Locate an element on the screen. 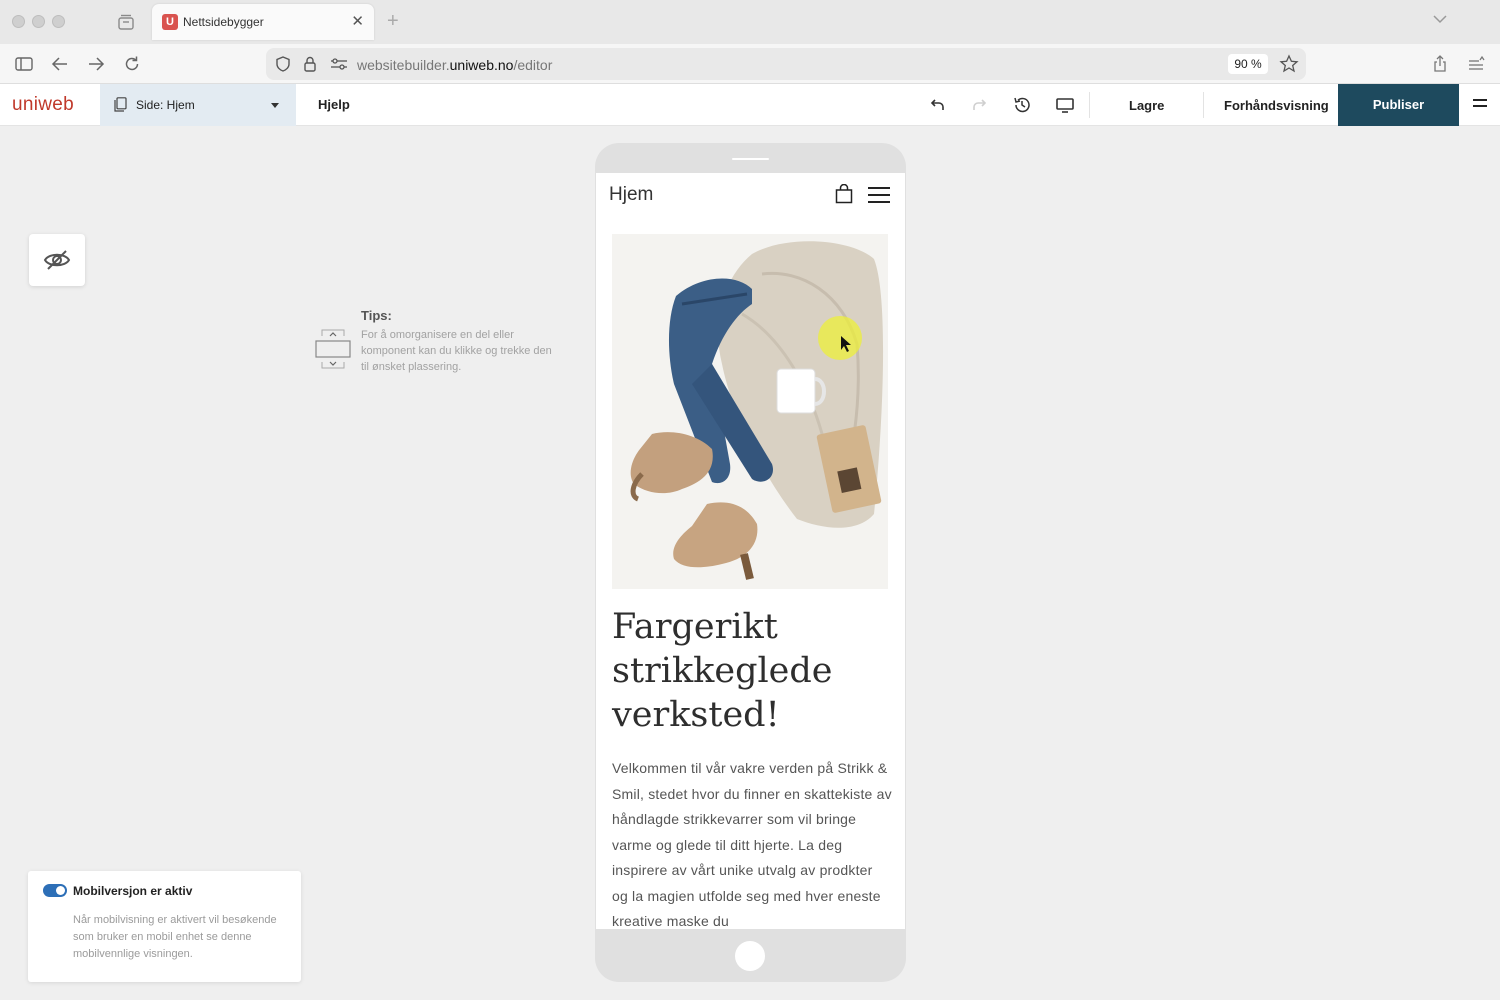 Image resolution: width=1500 pixels, height=1000 pixels. zoom-level-button: 90 % is located at coordinates (1248, 64).